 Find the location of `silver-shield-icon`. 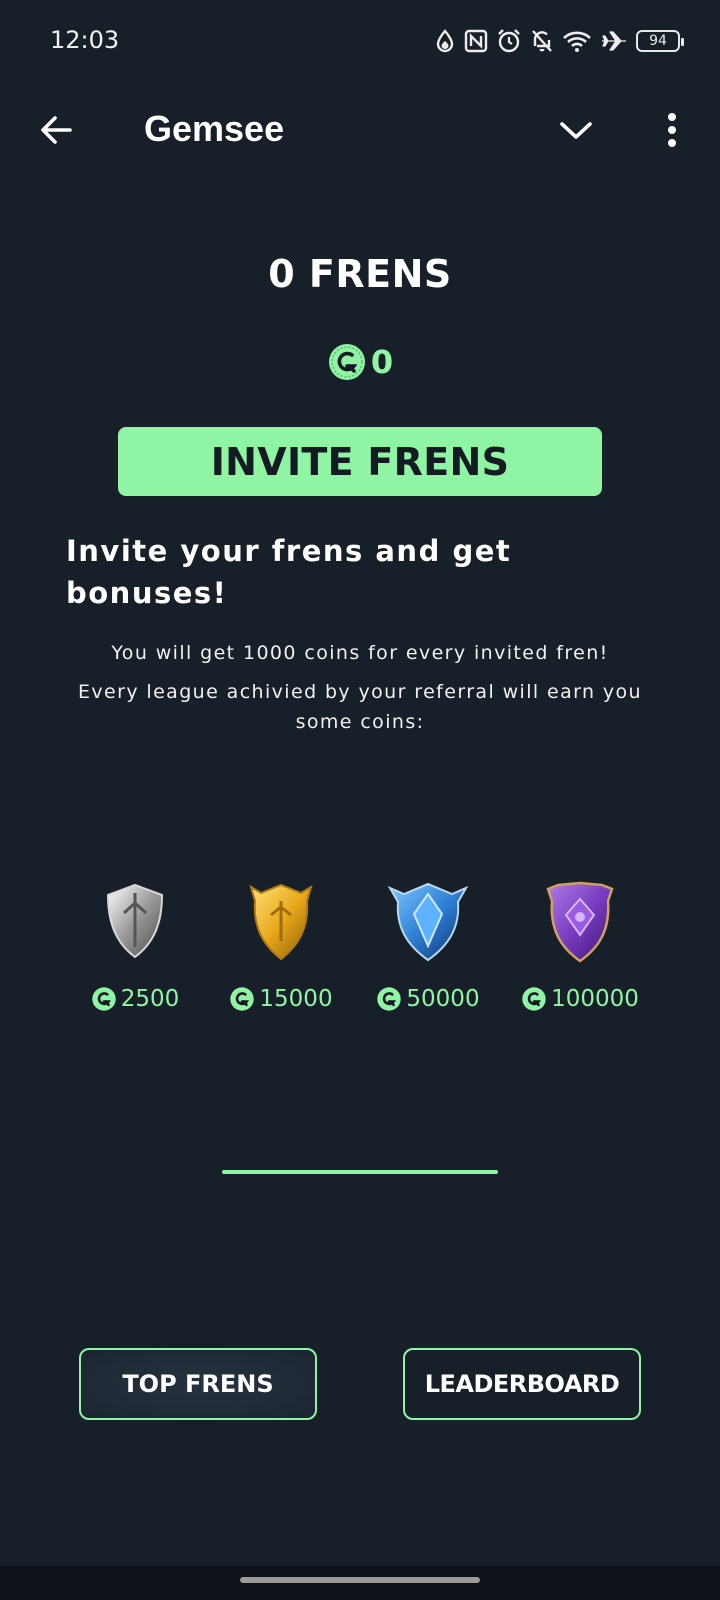

silver-shield-icon is located at coordinates (135, 921).